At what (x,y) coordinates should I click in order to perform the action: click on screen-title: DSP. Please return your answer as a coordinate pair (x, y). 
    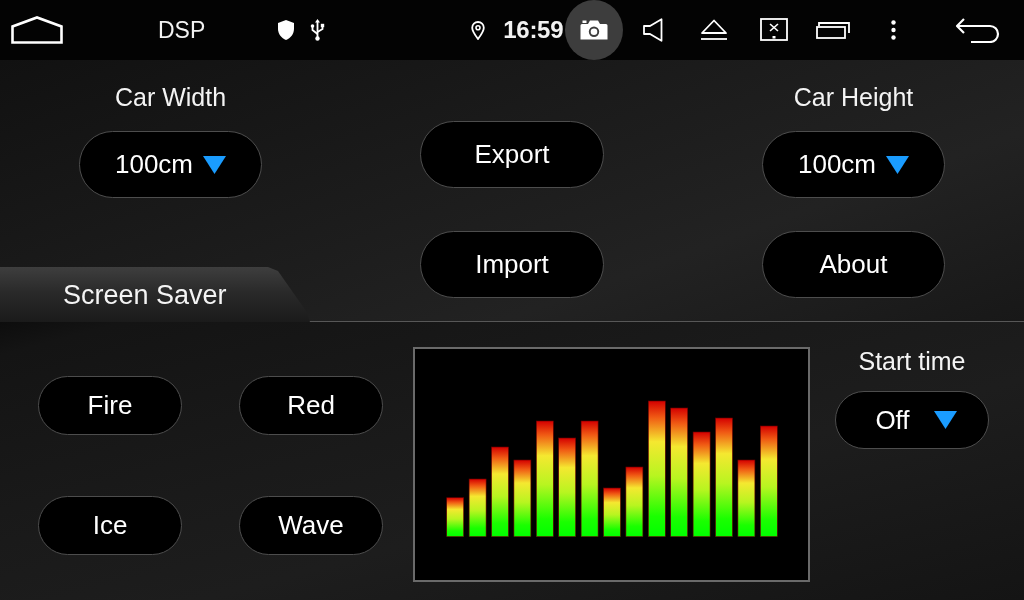
    Looking at the image, I should click on (182, 30).